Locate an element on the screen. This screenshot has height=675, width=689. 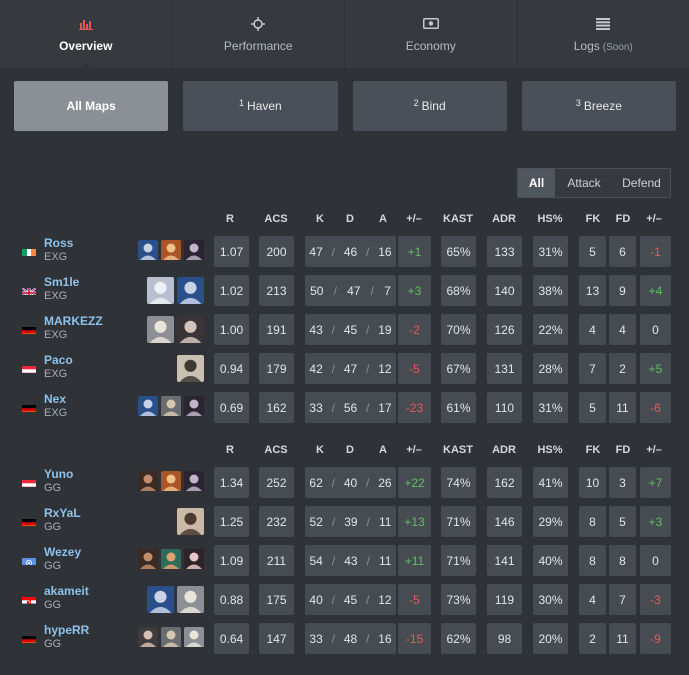
map-button-breeze: 3 Breeze is located at coordinates (598, 106).